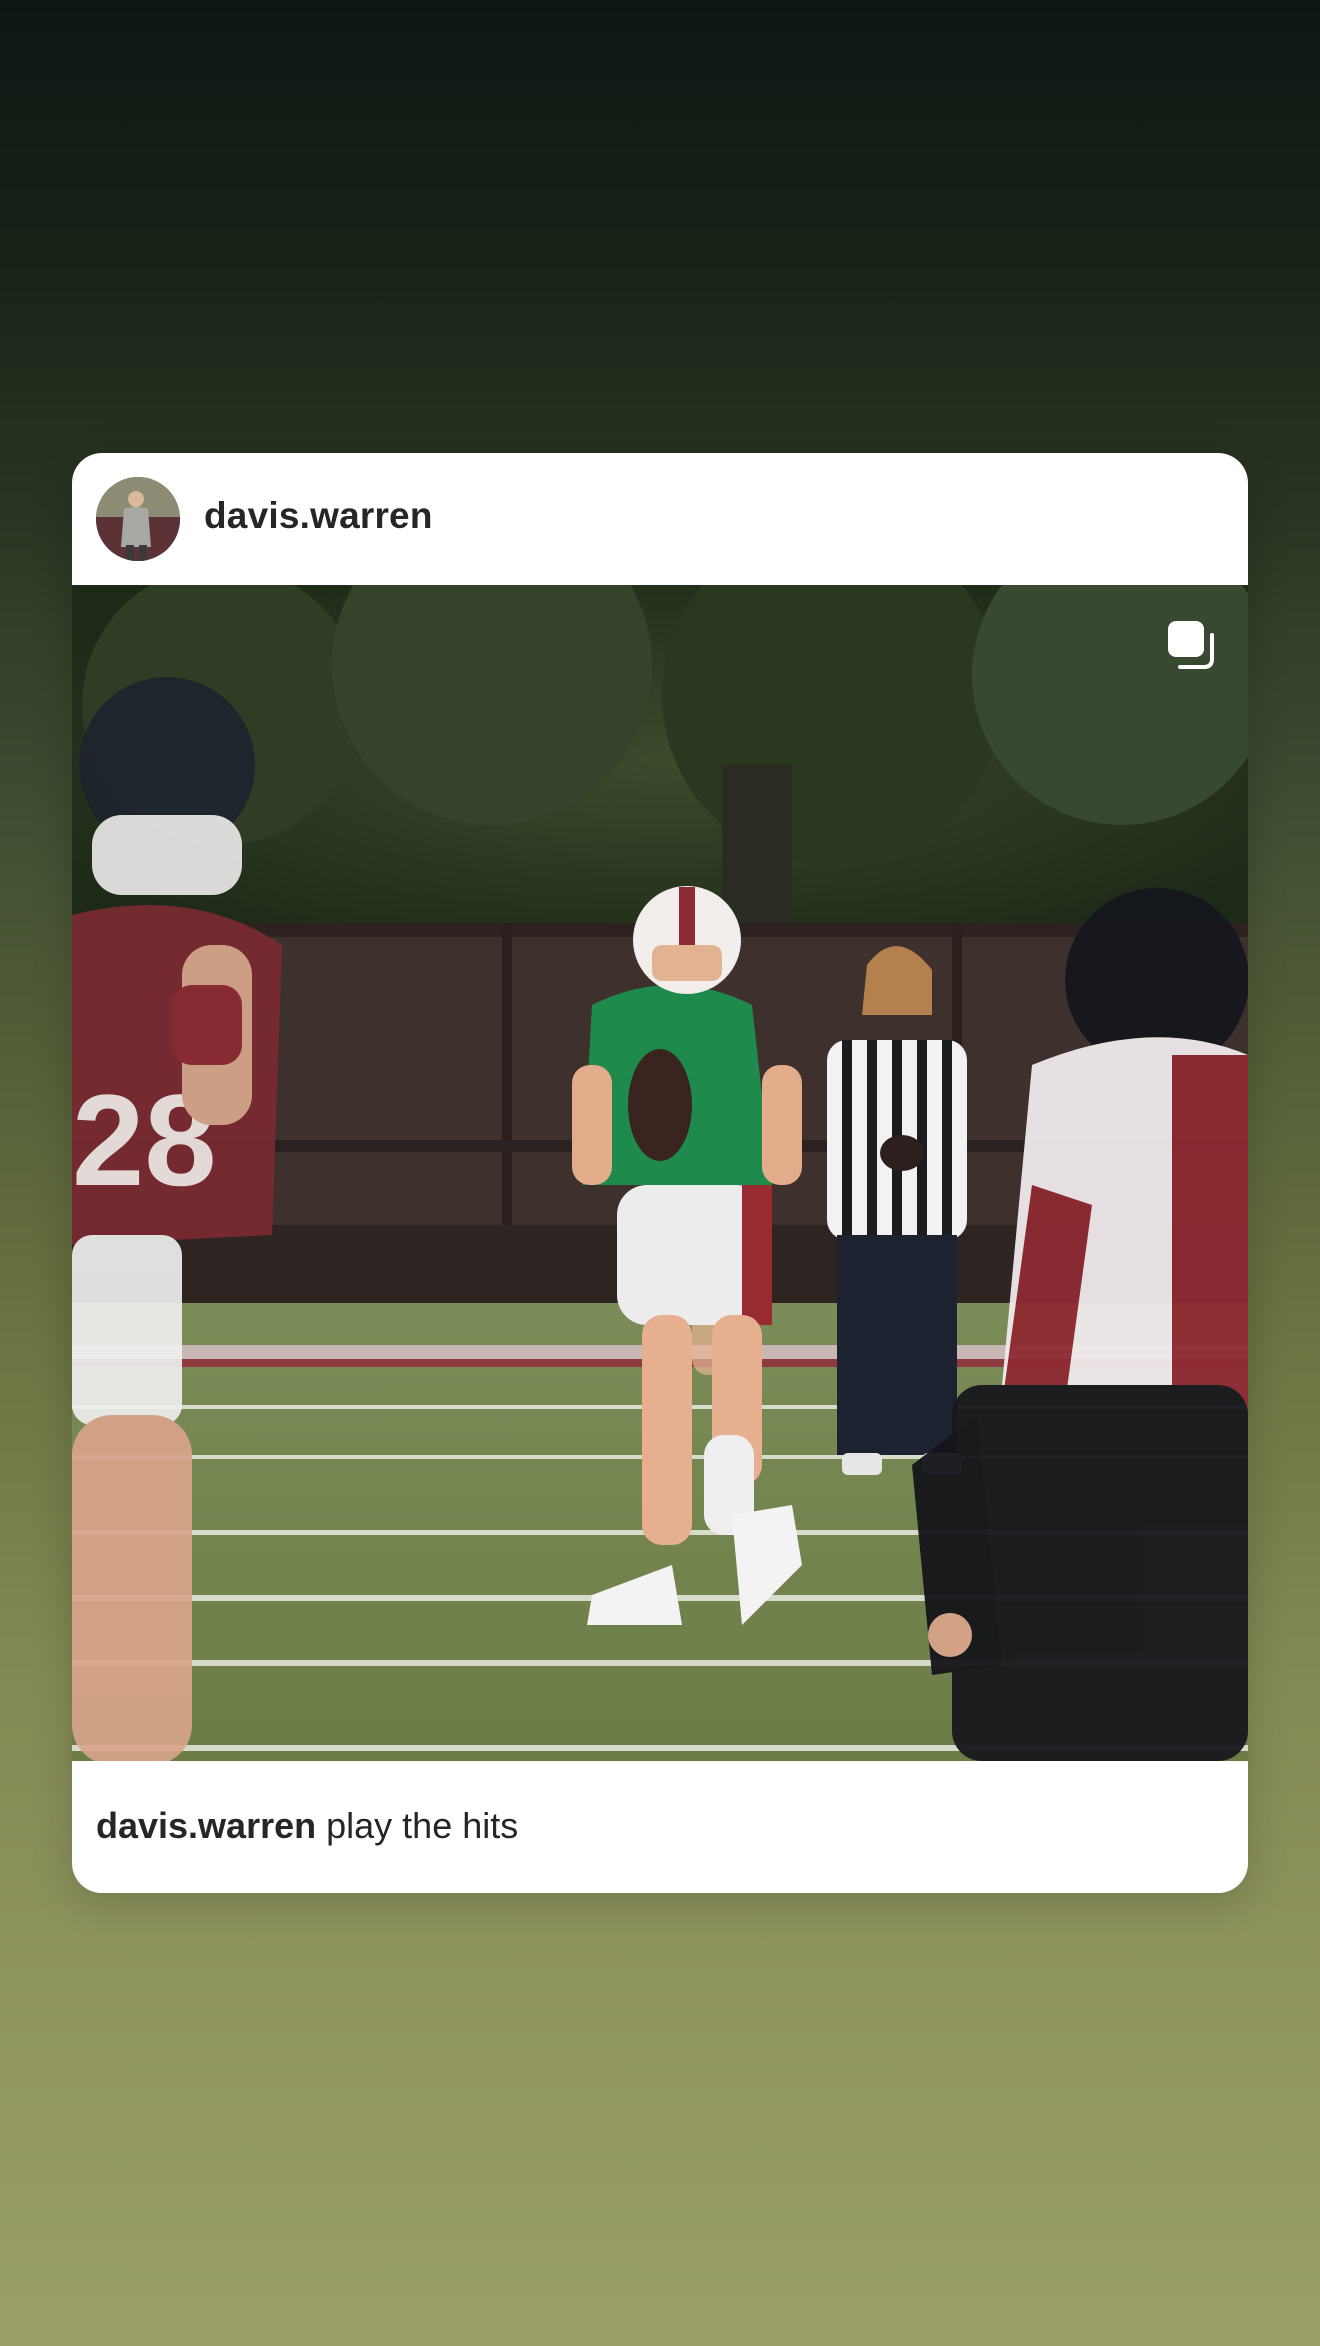 The height and width of the screenshot is (2346, 1320). I want to click on avatar, so click(138, 519).